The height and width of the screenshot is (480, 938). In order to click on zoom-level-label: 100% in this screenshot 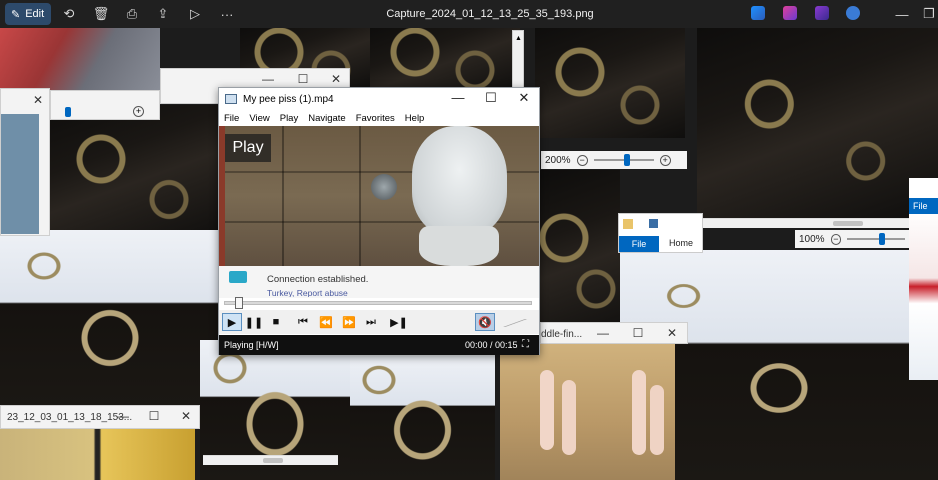, I will do `click(812, 239)`.